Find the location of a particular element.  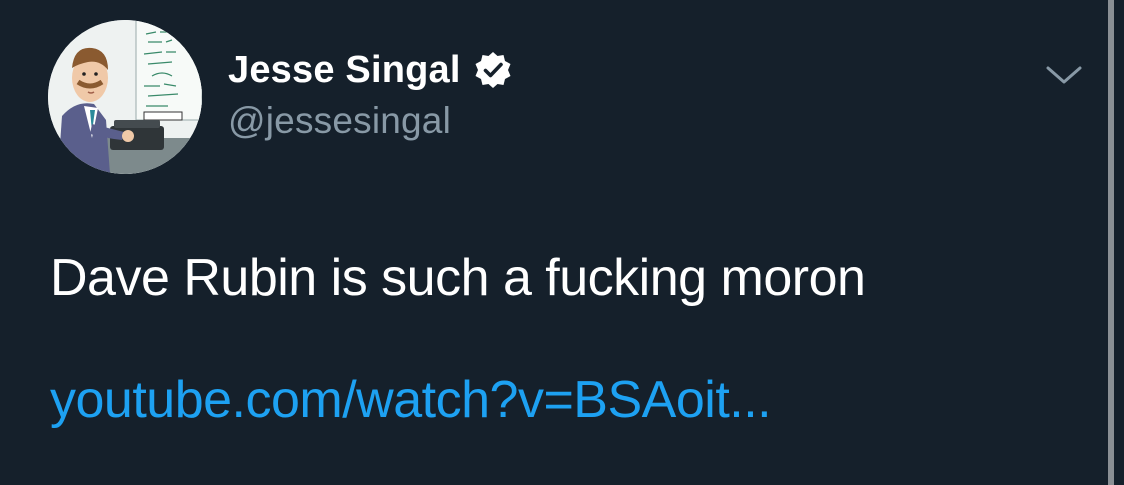

avatar-illustration is located at coordinates (125, 97).